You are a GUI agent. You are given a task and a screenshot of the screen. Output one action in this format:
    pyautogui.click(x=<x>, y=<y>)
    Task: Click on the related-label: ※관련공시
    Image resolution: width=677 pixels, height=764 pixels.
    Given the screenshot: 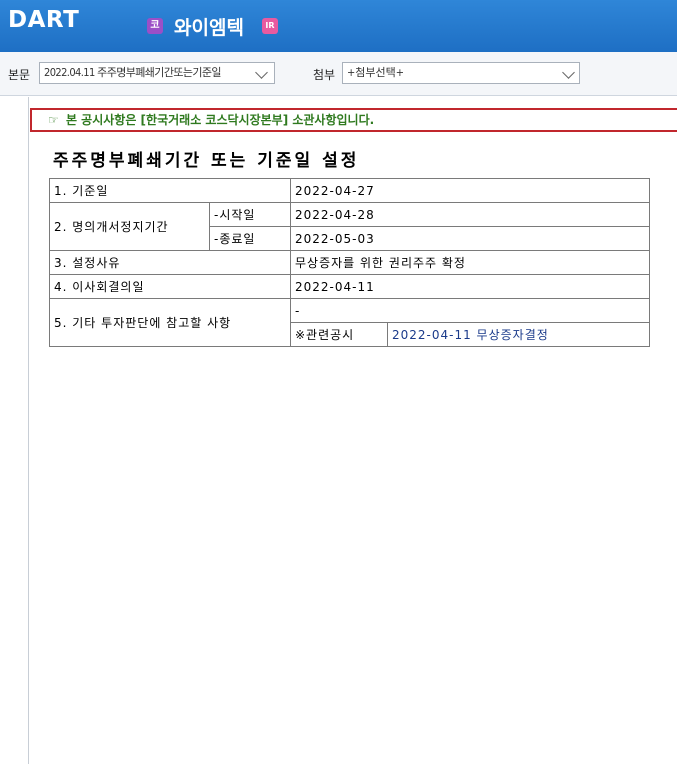 What is the action you would take?
    pyautogui.click(x=339, y=334)
    